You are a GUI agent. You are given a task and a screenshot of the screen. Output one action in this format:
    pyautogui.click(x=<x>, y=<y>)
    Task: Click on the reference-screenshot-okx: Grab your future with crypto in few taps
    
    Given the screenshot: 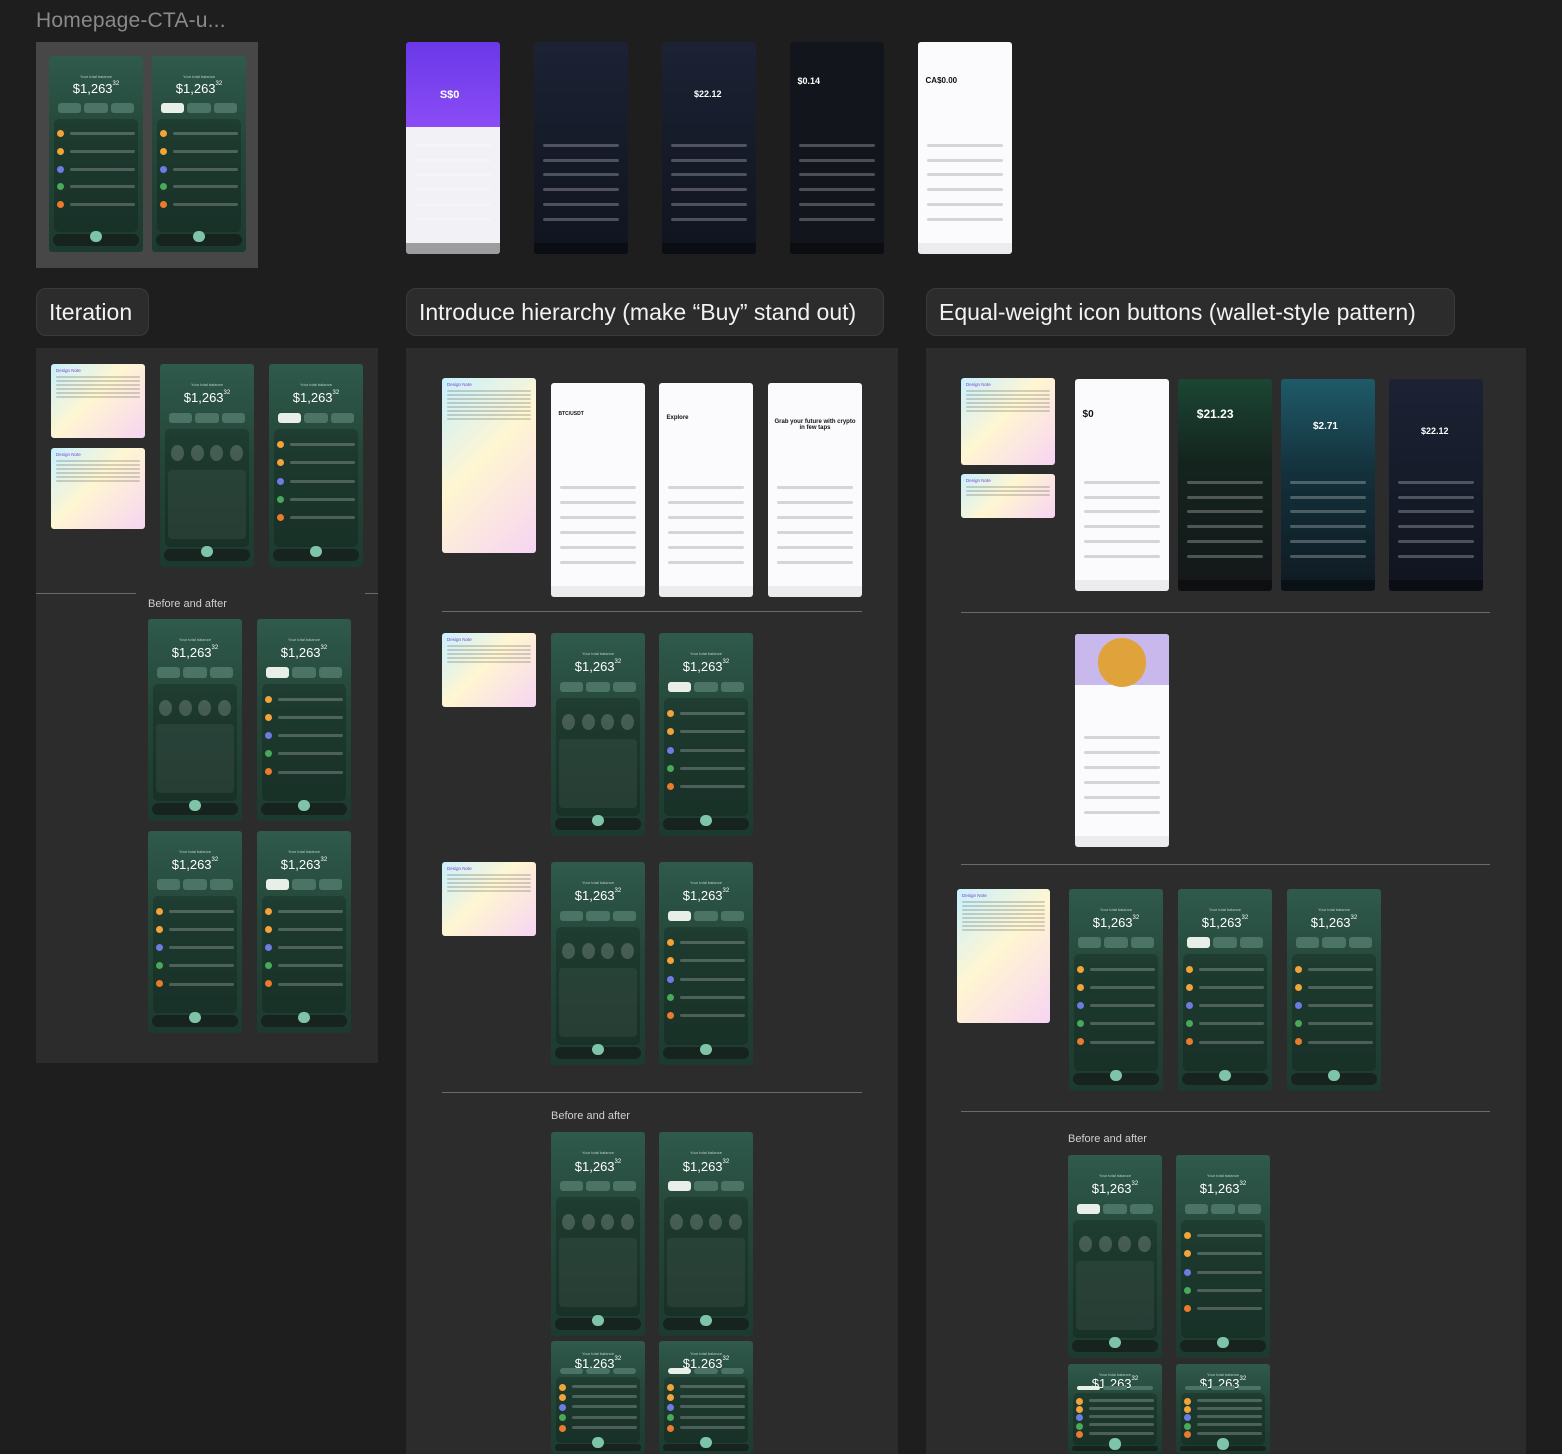 What is the action you would take?
    pyautogui.click(x=815, y=490)
    